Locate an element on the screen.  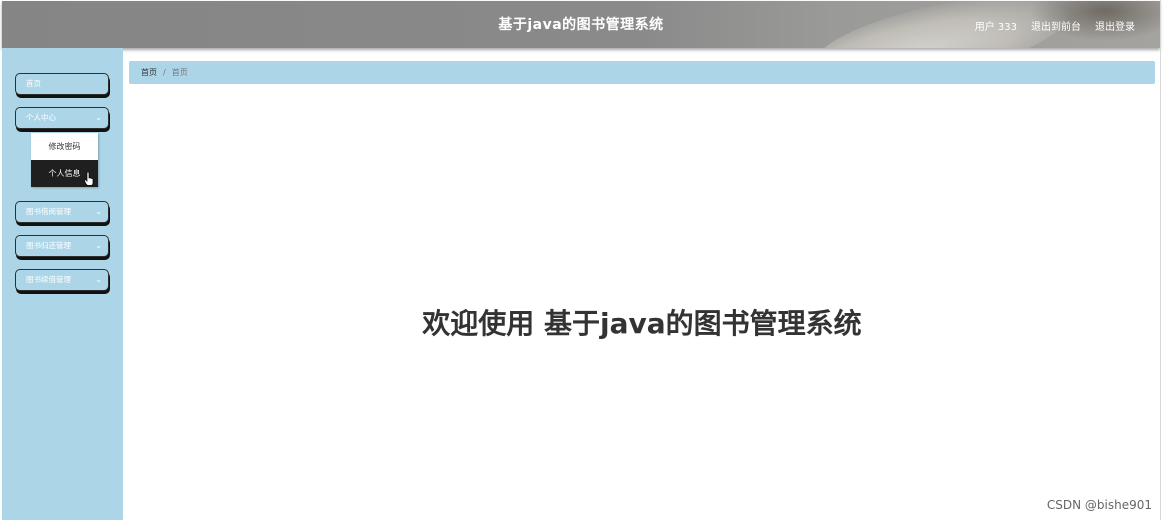
sidebar-item-label: 图书归还管理 is located at coordinates (48, 245).